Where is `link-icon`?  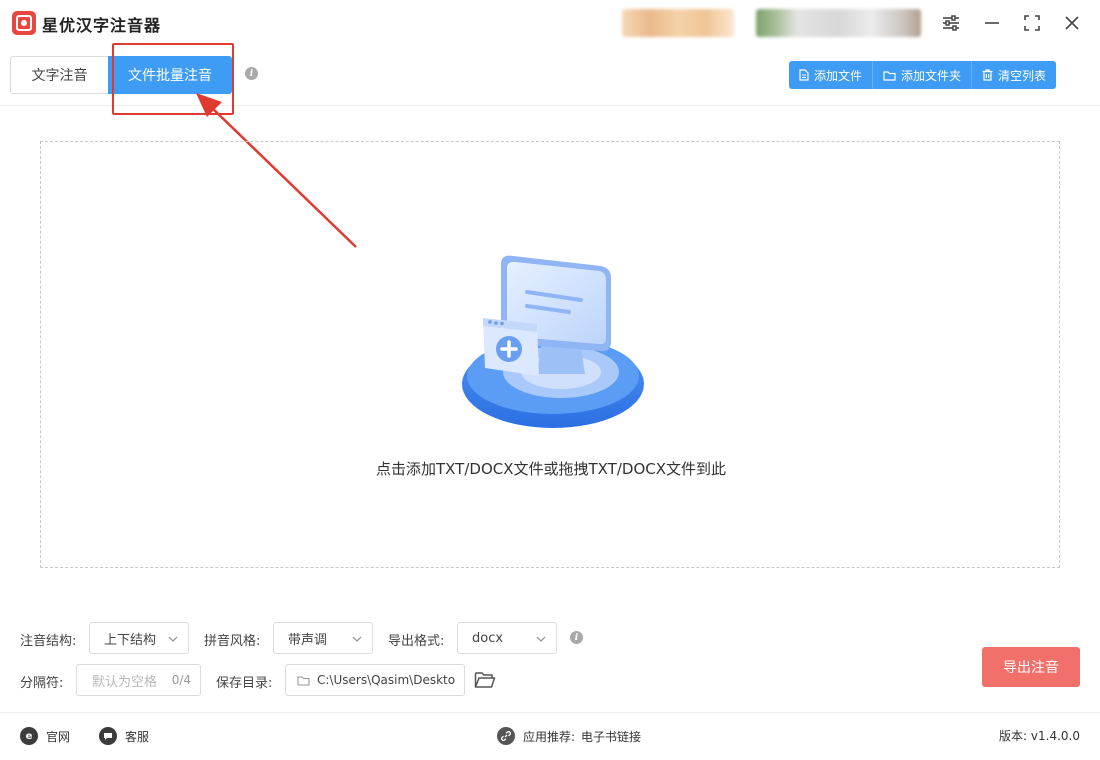
link-icon is located at coordinates (506, 736).